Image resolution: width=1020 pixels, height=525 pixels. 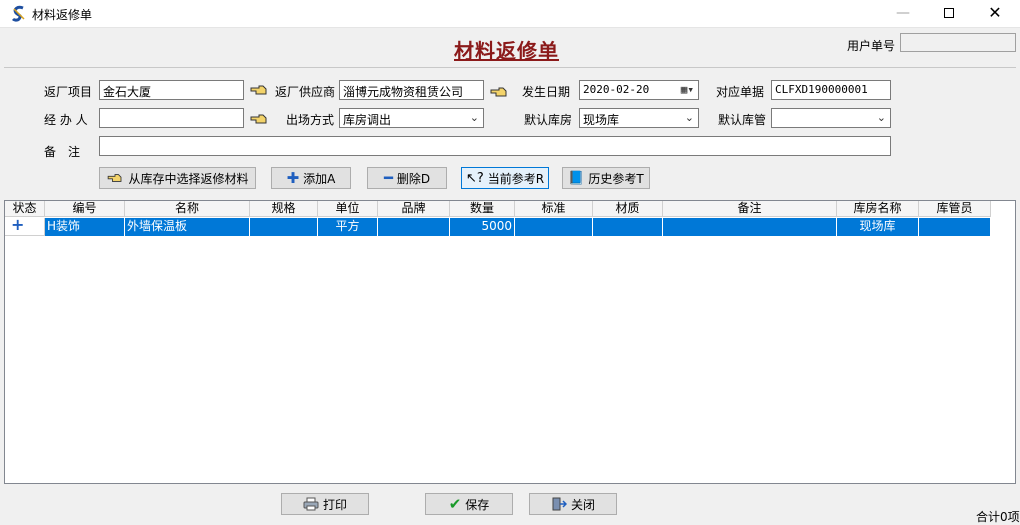 What do you see at coordinates (616, 178) in the screenshot?
I see `history-reference-label: 历史参考T` at bounding box center [616, 178].